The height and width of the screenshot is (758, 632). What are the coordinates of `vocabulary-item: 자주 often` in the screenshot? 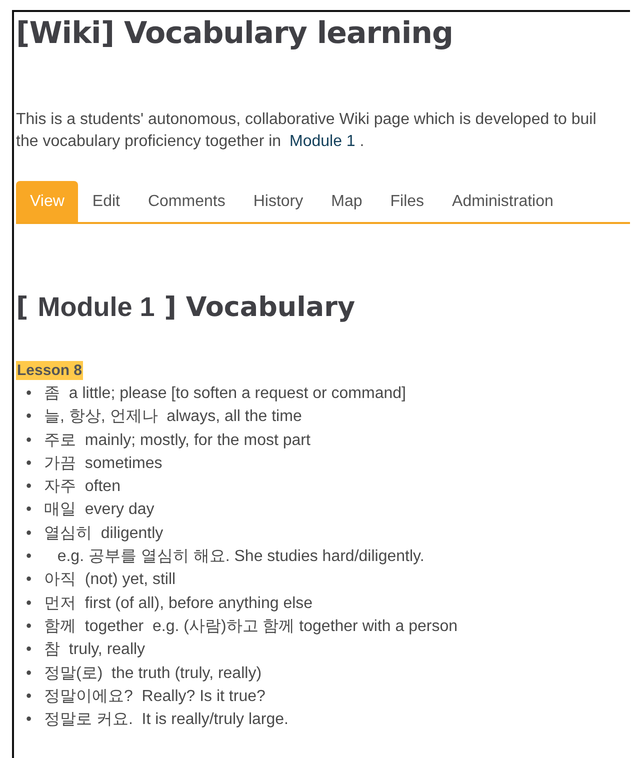 It's located at (82, 487).